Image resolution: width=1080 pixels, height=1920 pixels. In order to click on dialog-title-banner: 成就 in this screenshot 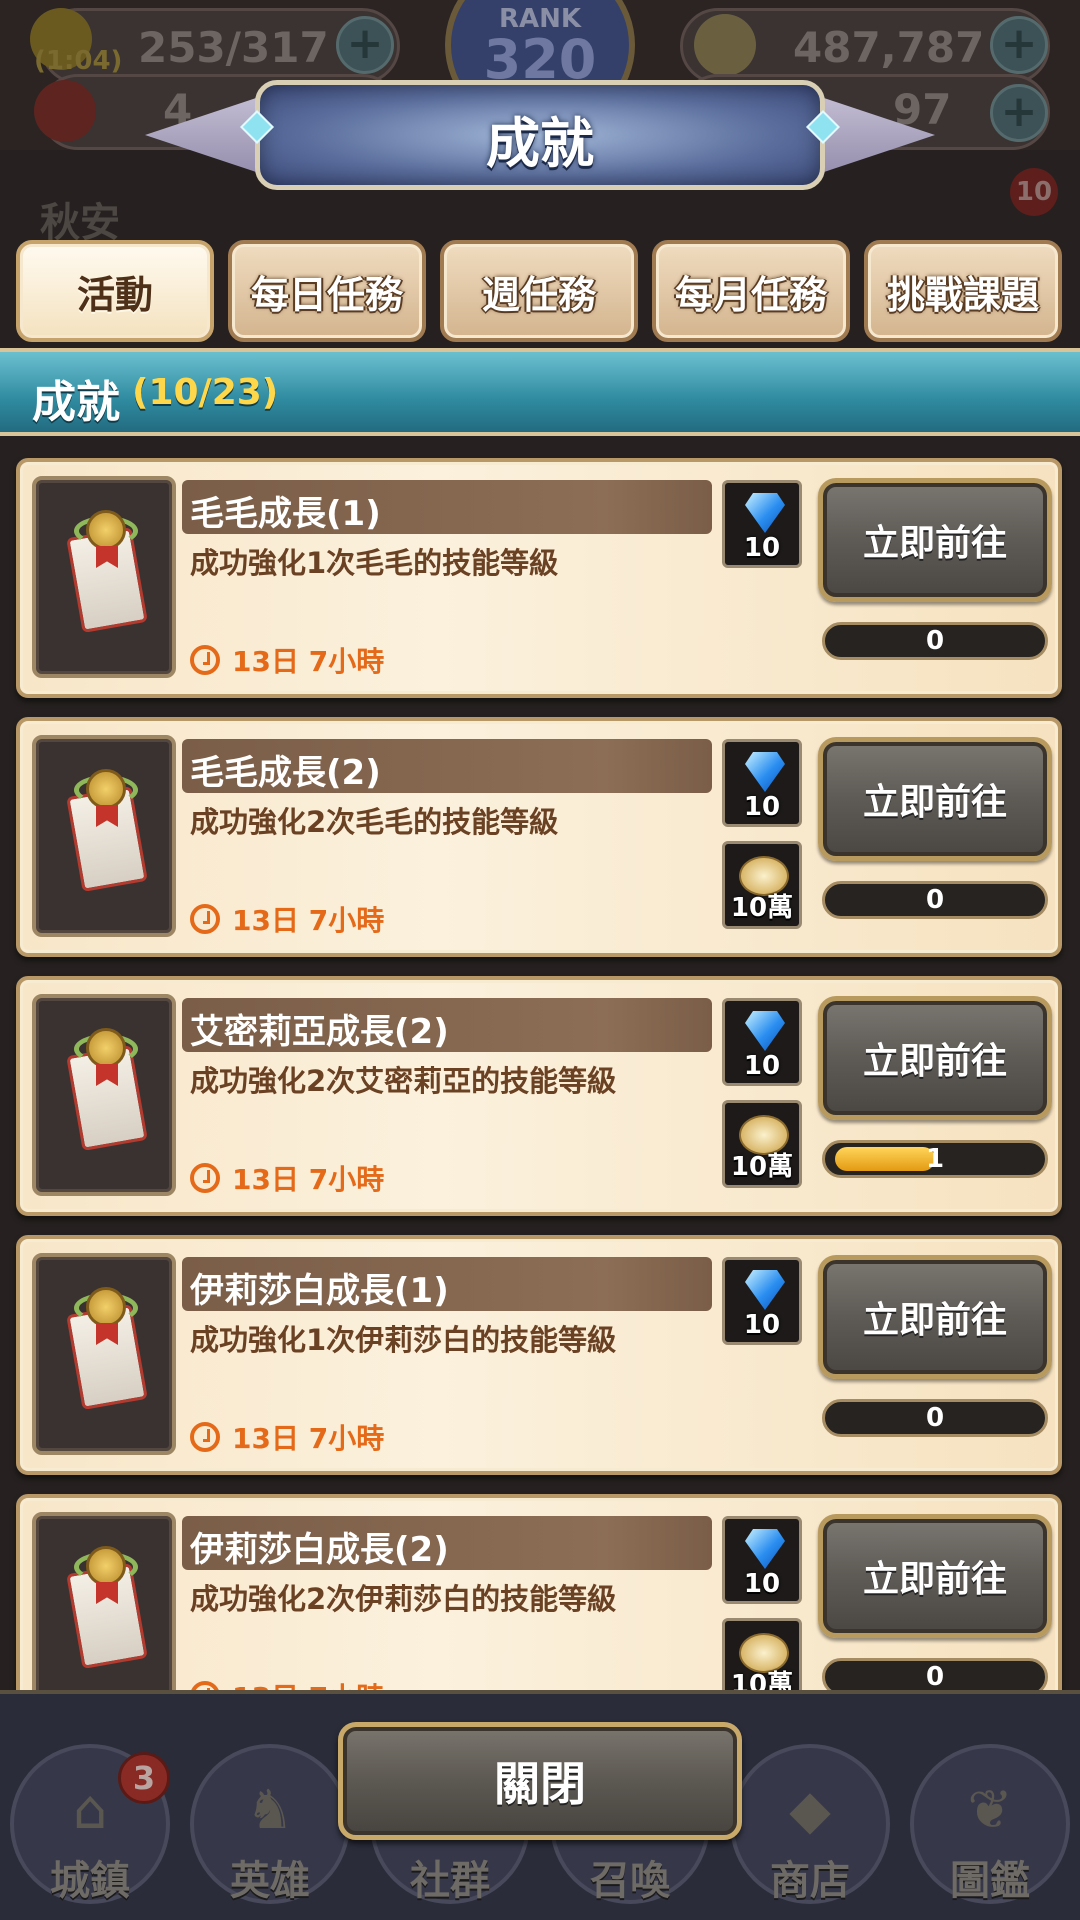, I will do `click(540, 135)`.